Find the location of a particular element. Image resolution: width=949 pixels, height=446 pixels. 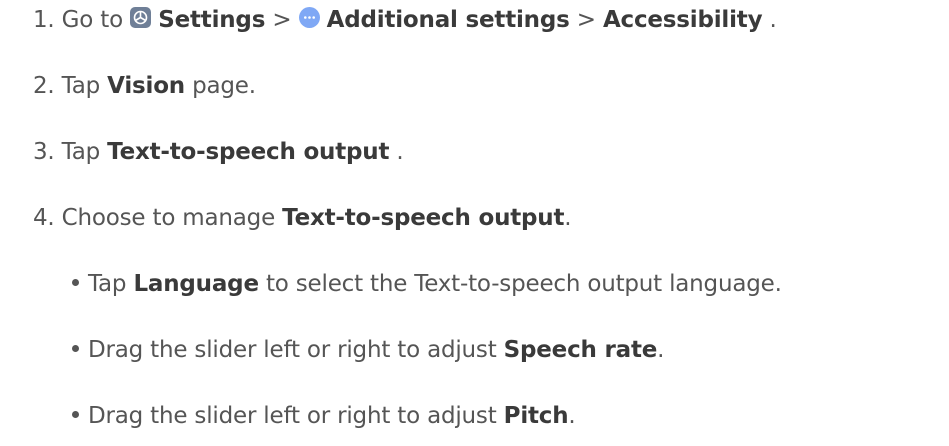

speech-rate-label: Speech rate is located at coordinates (580, 350).